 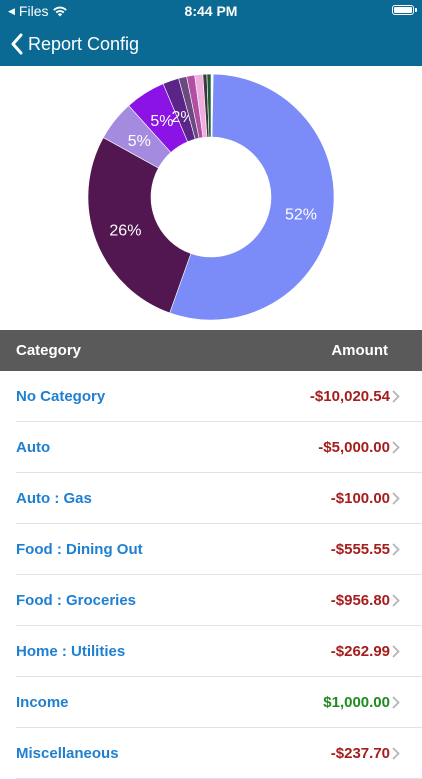 What do you see at coordinates (42, 702) in the screenshot?
I see `row-category: Income` at bounding box center [42, 702].